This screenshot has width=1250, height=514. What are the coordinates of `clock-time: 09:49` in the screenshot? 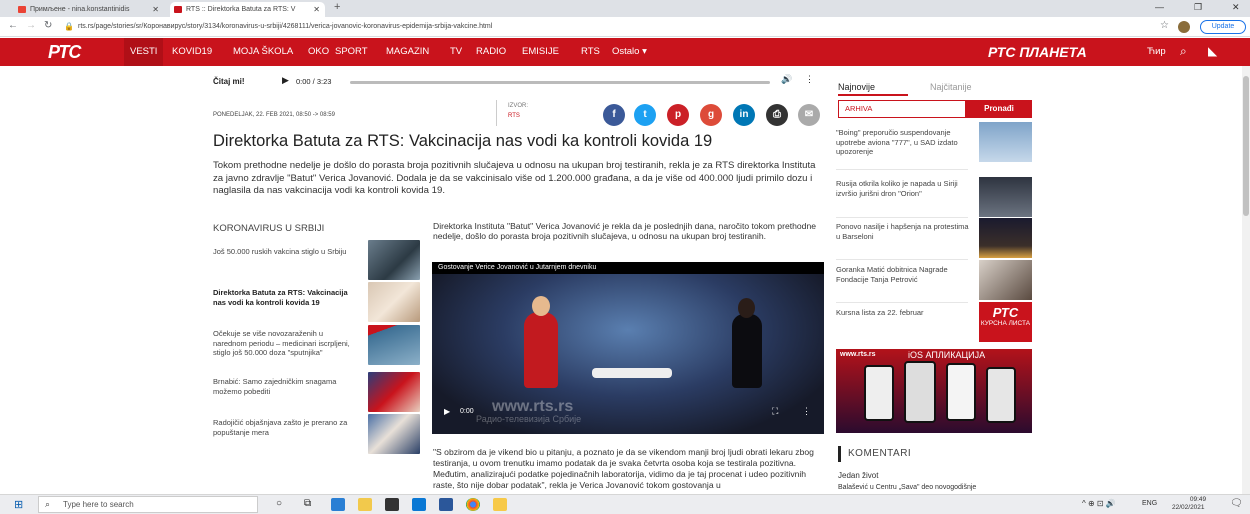 It's located at (1198, 499).